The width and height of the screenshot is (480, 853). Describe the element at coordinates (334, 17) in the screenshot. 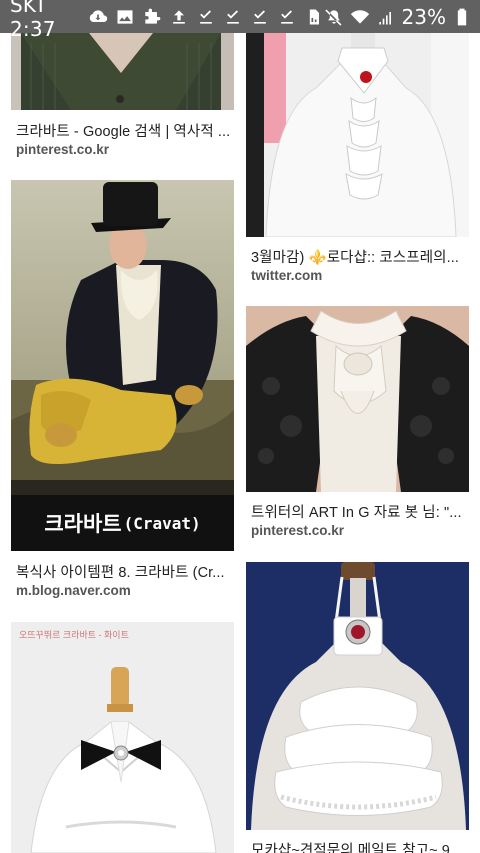

I see `mute-icon` at that location.